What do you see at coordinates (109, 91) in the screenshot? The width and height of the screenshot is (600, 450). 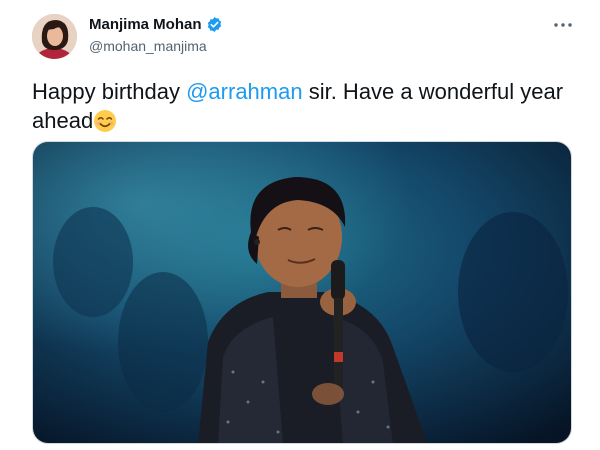 I see `tweet-text-before: Happy birthday` at bounding box center [109, 91].